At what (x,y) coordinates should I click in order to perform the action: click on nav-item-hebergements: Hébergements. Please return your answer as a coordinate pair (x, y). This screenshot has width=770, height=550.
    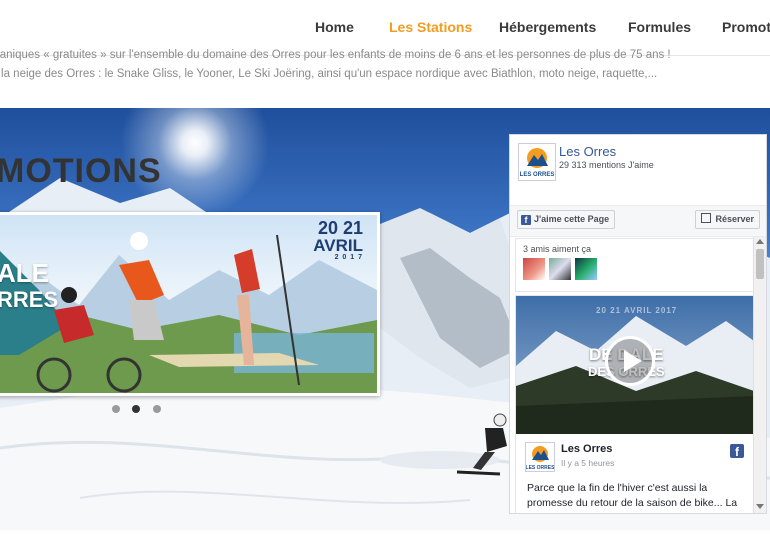
    Looking at the image, I should click on (547, 27).